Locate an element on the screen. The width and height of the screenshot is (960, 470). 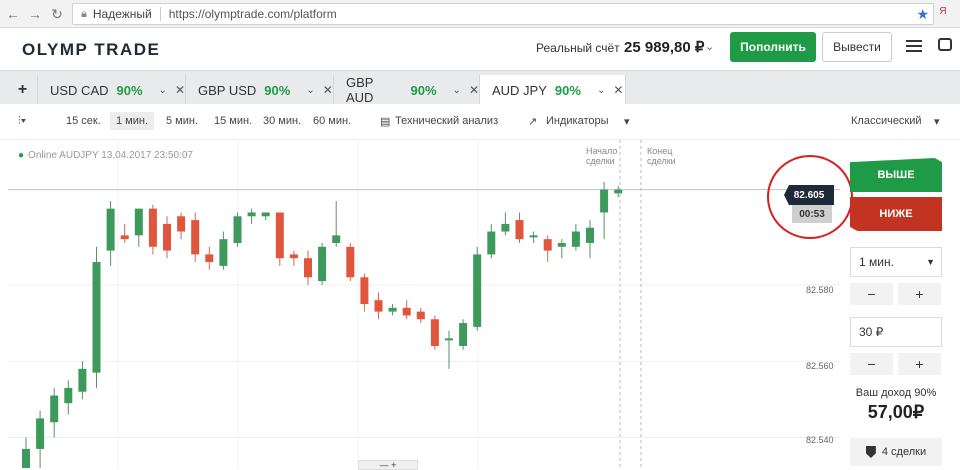
deal-end-label-line2: сделки is located at coordinates (661, 161).